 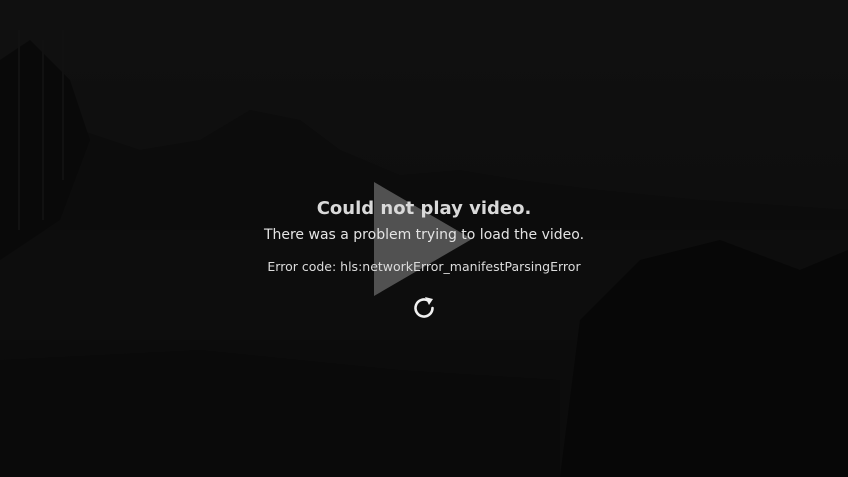 I want to click on refresh-icon, so click(x=424, y=308).